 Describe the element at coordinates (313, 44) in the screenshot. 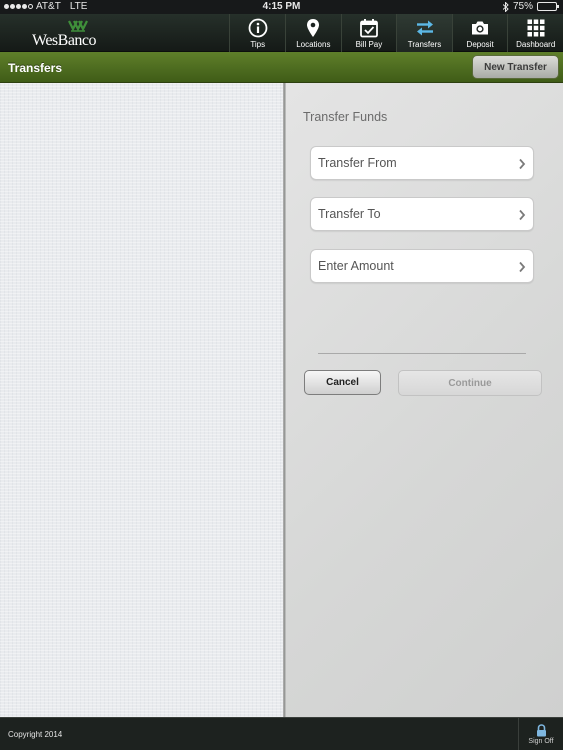

I see `nav-label-locations: Locations` at that location.